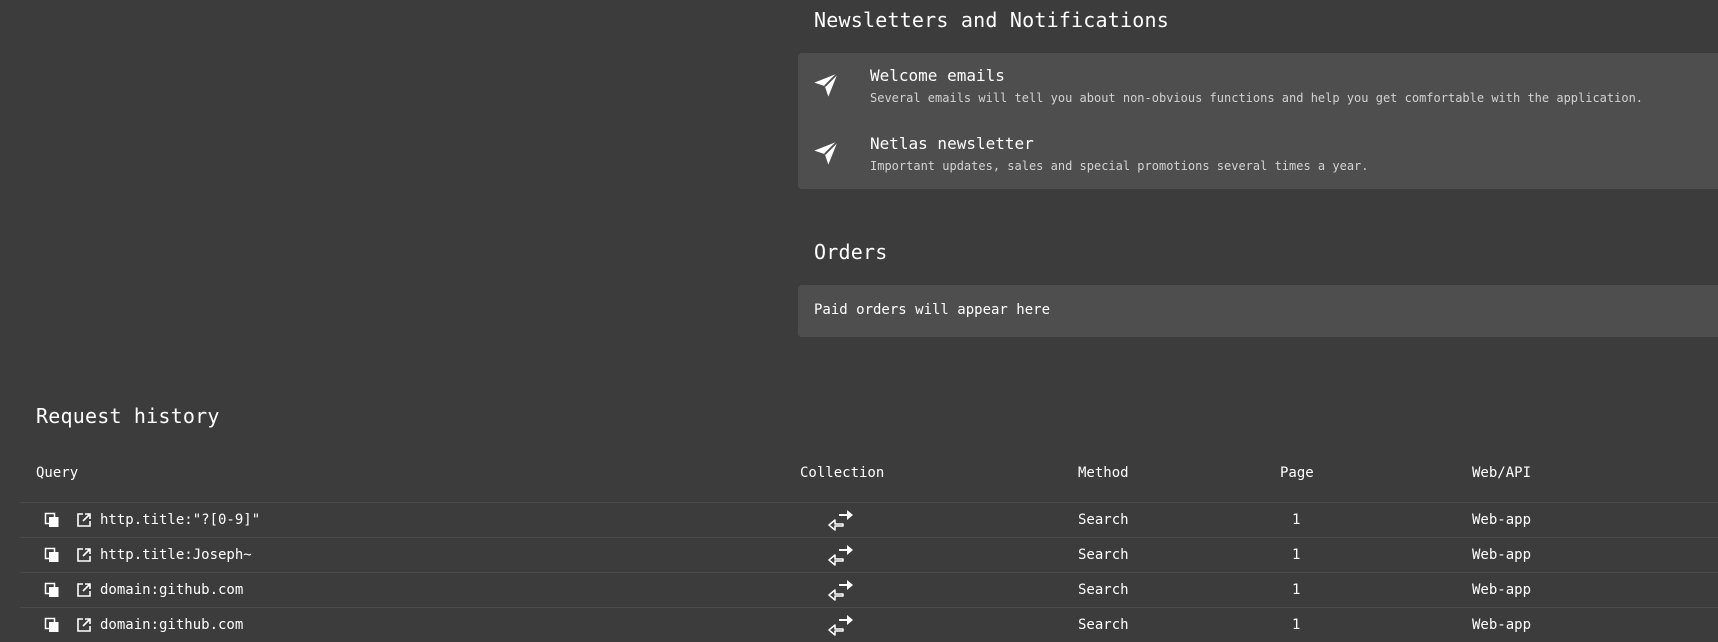 The height and width of the screenshot is (642, 1718). I want to click on newsletter-name: Netlas newsletter, so click(952, 143).